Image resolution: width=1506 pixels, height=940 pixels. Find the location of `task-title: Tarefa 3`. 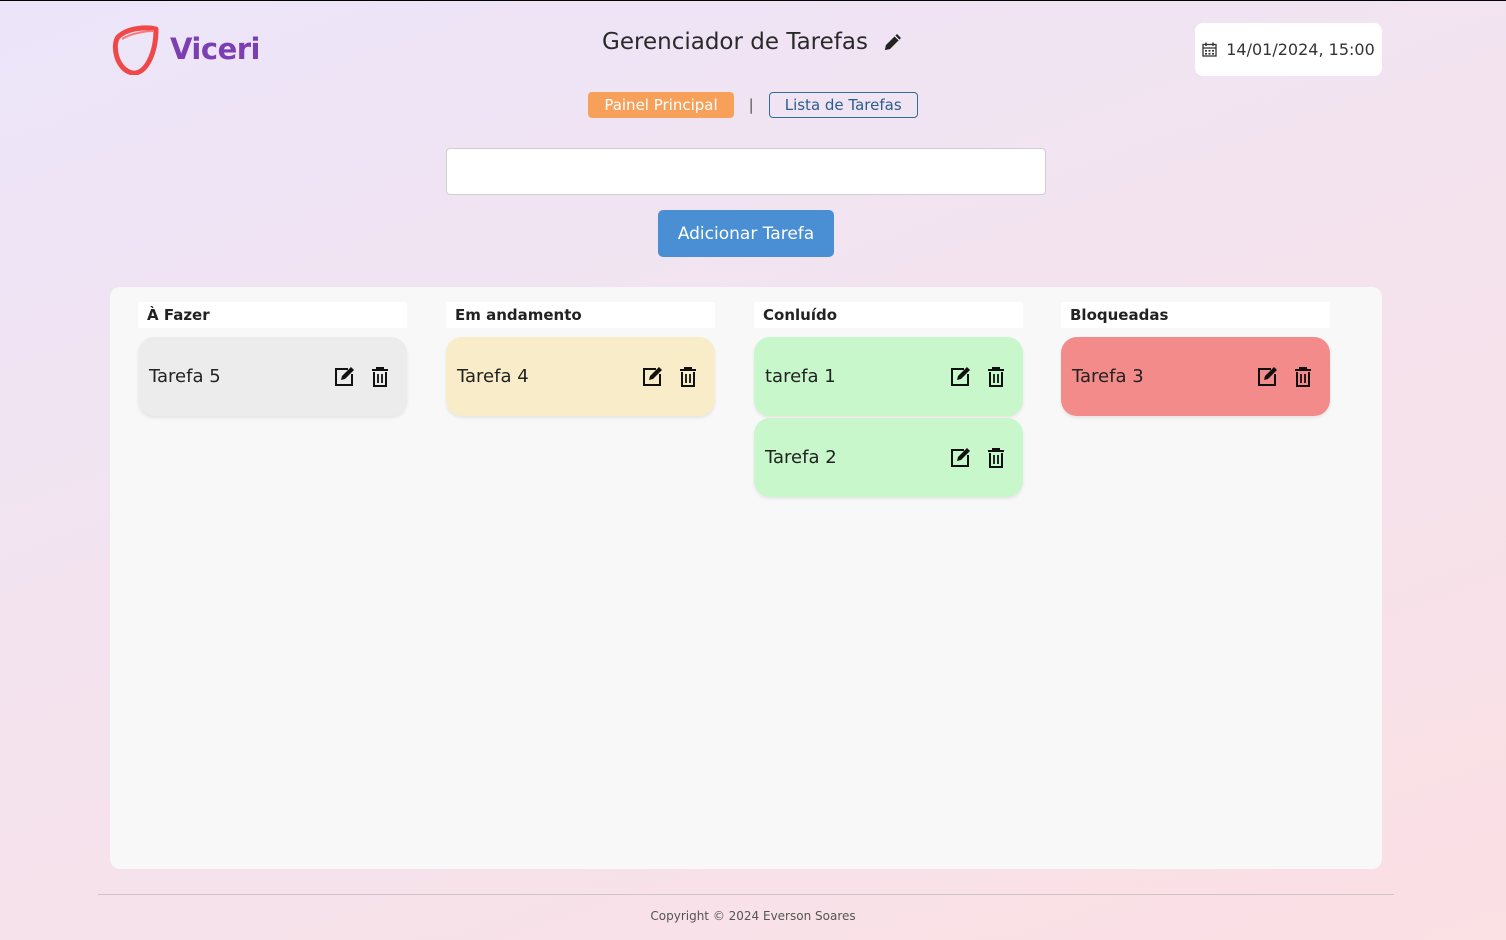

task-title: Tarefa 3 is located at coordinates (1108, 376).